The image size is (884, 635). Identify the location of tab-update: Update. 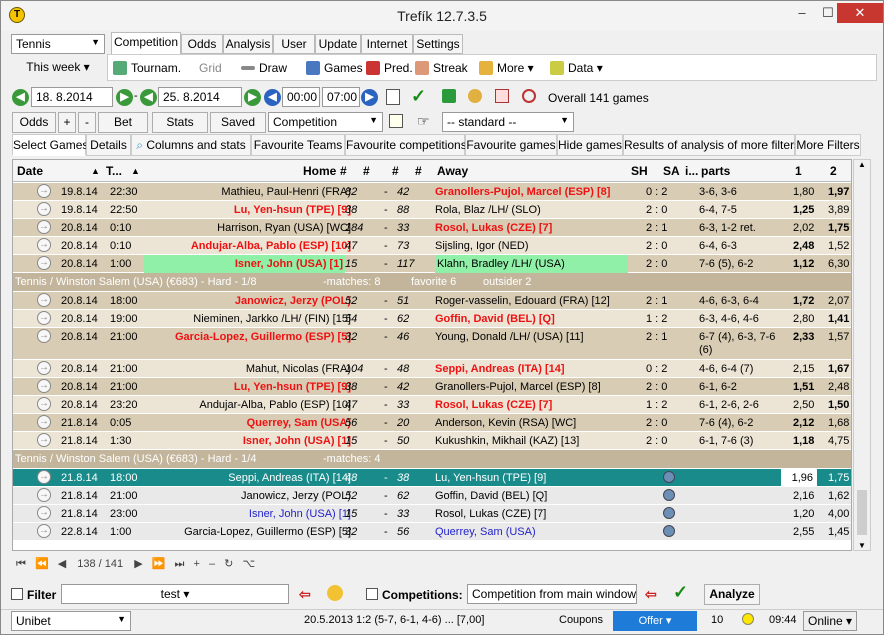
(338, 44).